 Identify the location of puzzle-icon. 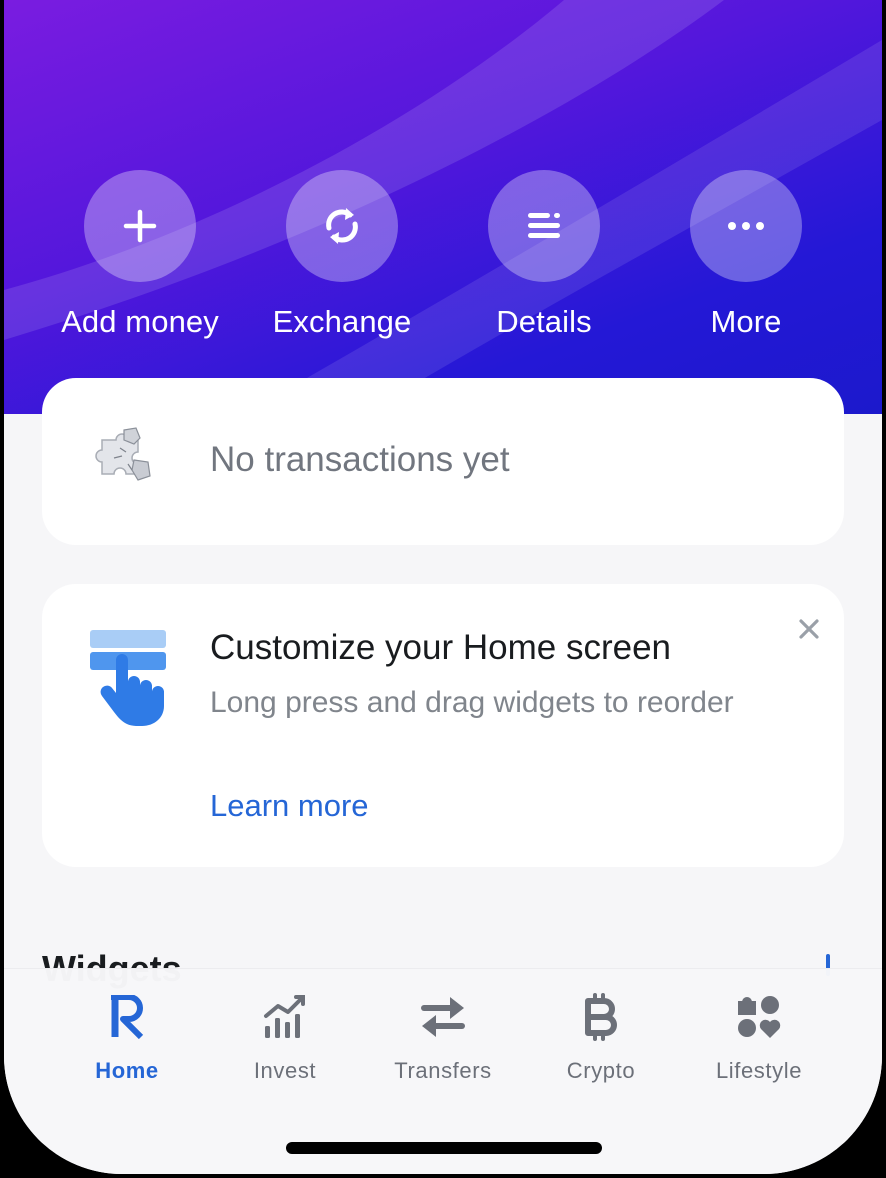
(127, 459).